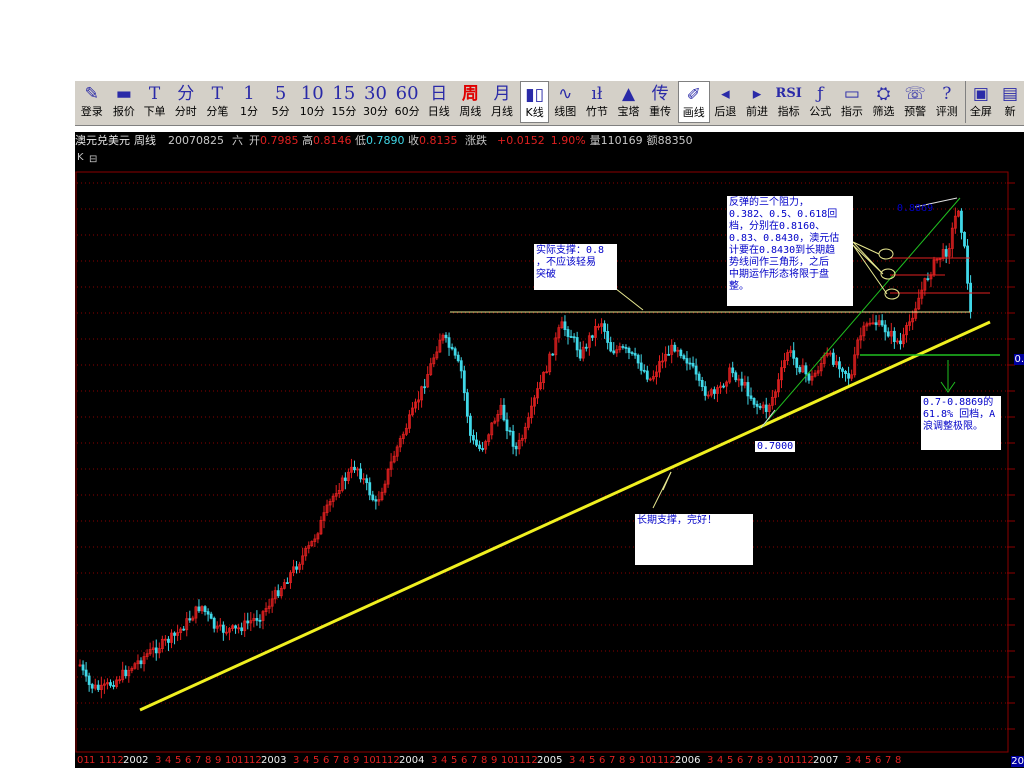 Image resolution: width=1024 pixels, height=768 pixels. I want to click on x-axis-month-label: 3, so click(710, 760).